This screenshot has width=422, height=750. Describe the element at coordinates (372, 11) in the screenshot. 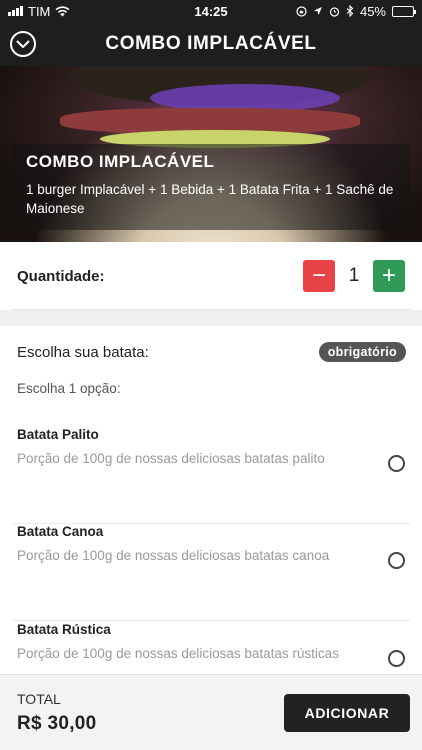

I see `battery-percent: 45%` at that location.